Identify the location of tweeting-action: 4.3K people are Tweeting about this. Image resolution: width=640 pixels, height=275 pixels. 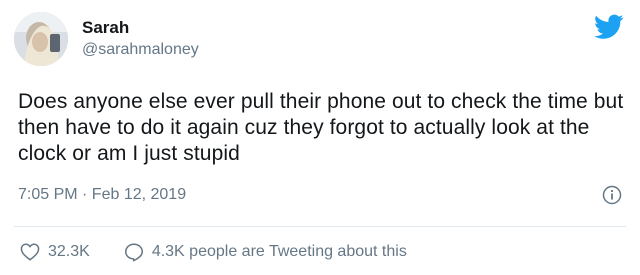
(265, 252).